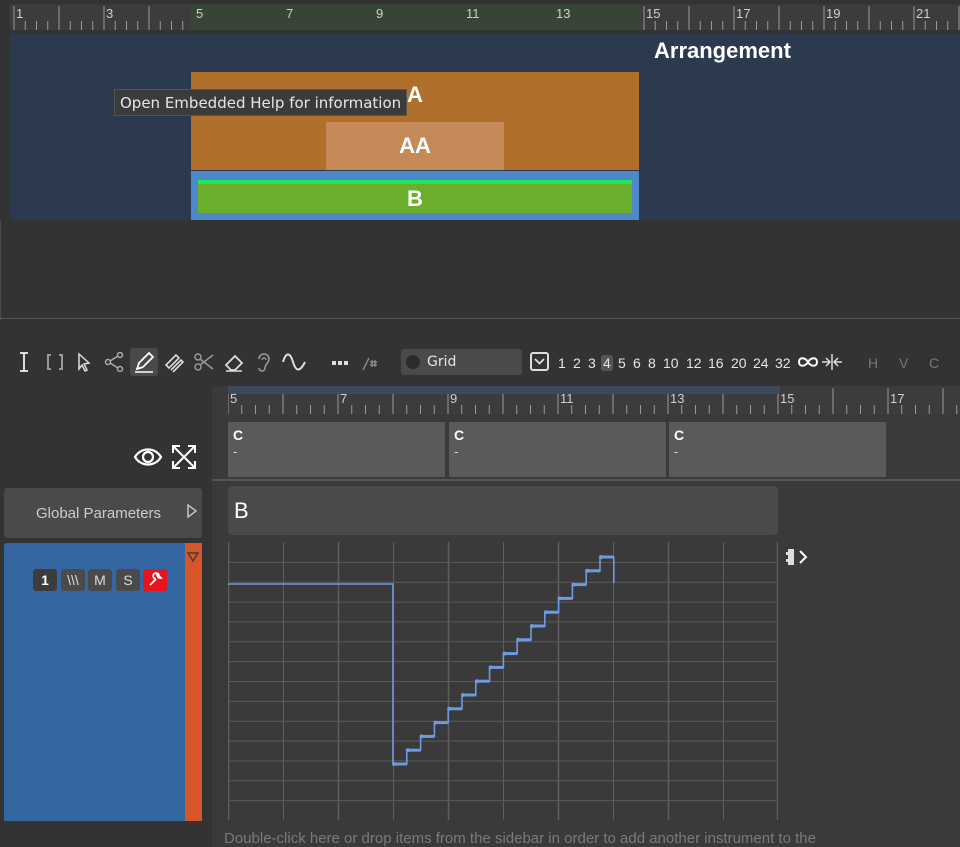  Describe the element at coordinates (20, 13) in the screenshot. I see `ruler-label: 1` at that location.